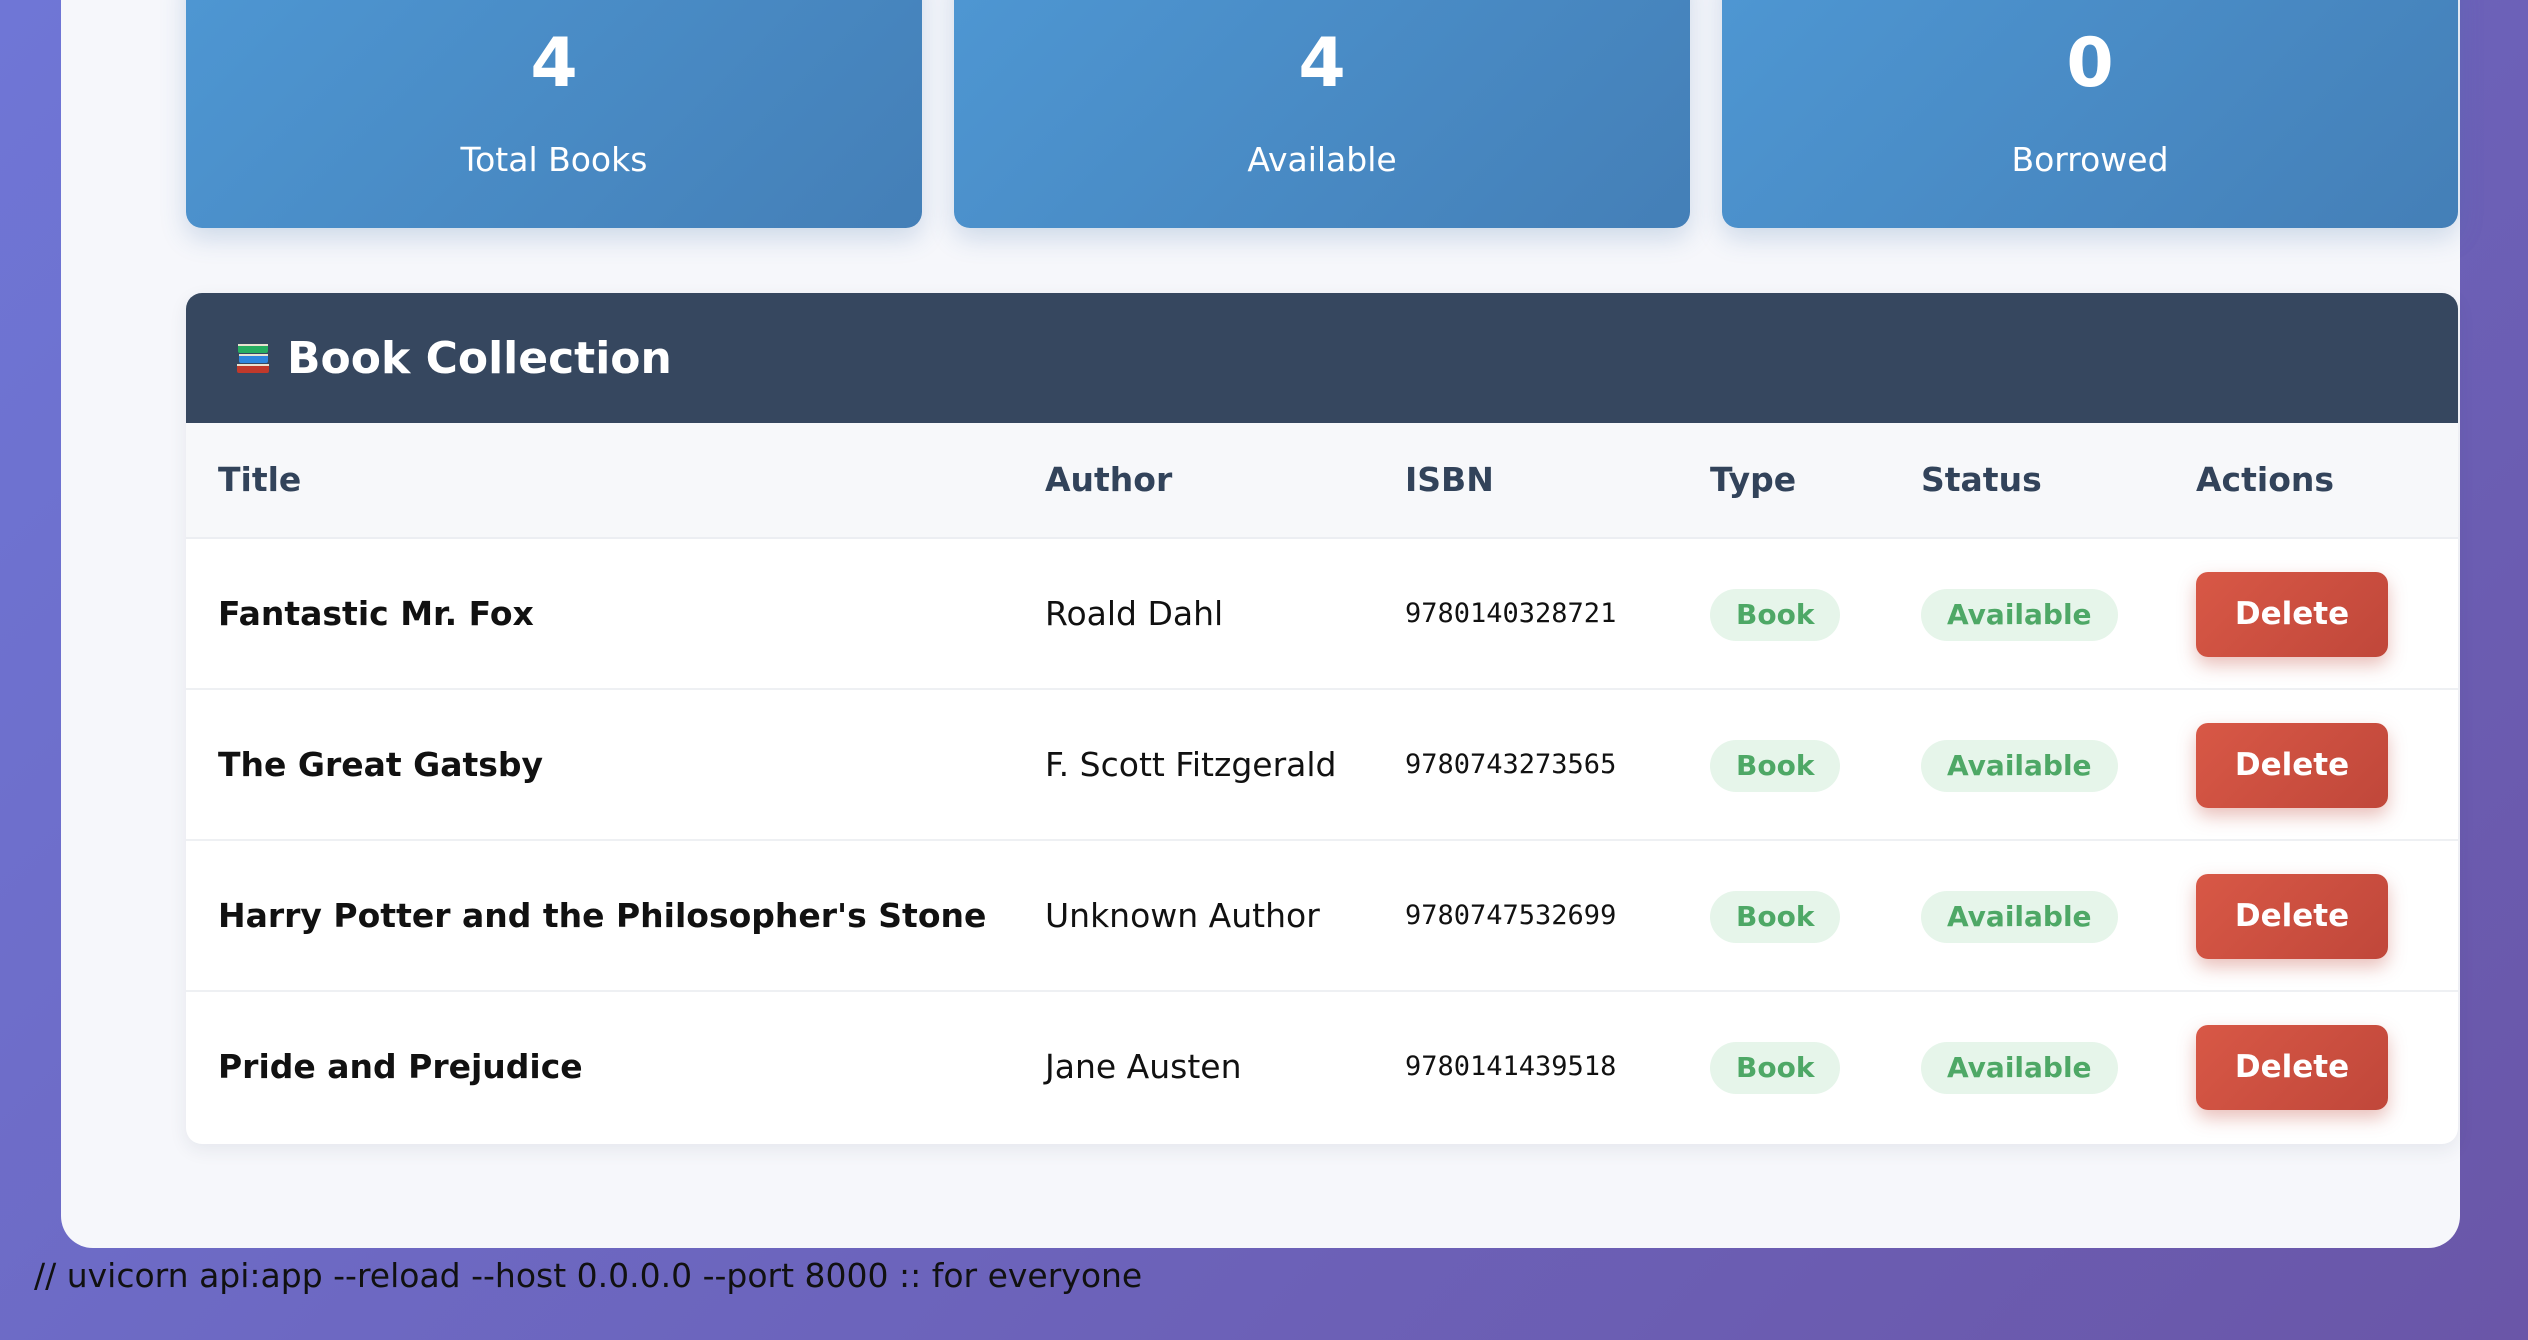 This screenshot has height=1340, width=2528. I want to click on book-author: F. Scott Fitzgerald, so click(1191, 764).